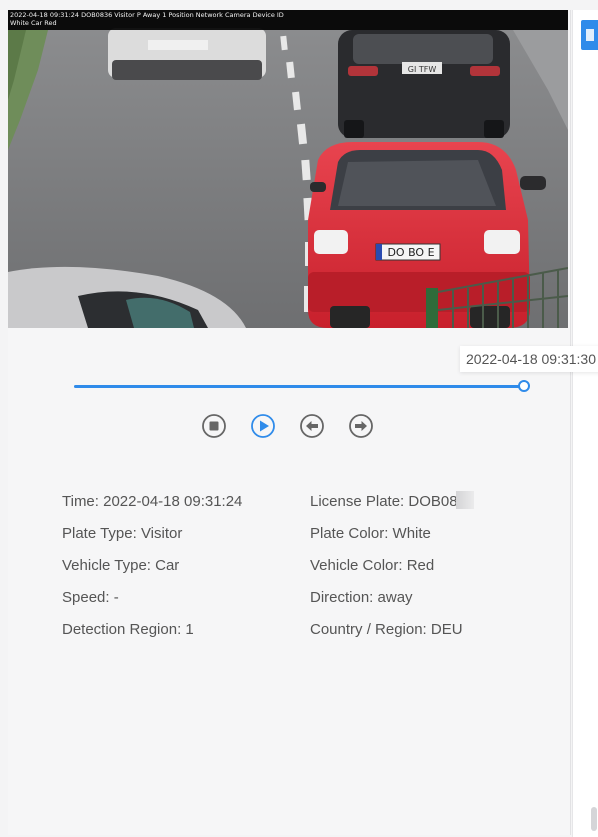 The image size is (598, 837). Describe the element at coordinates (594, 819) in the screenshot. I see `scrollbar` at that location.